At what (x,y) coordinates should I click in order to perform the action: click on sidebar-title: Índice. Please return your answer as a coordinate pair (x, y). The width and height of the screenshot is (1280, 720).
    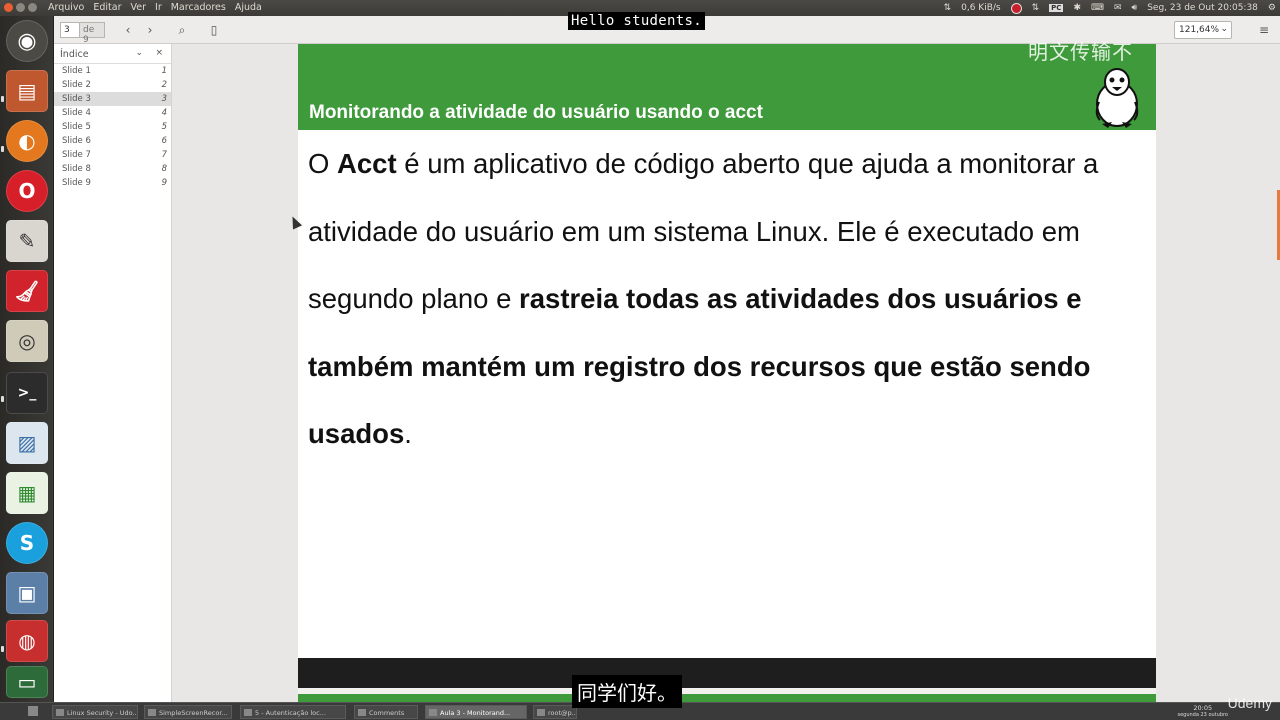
    Looking at the image, I should click on (74, 54).